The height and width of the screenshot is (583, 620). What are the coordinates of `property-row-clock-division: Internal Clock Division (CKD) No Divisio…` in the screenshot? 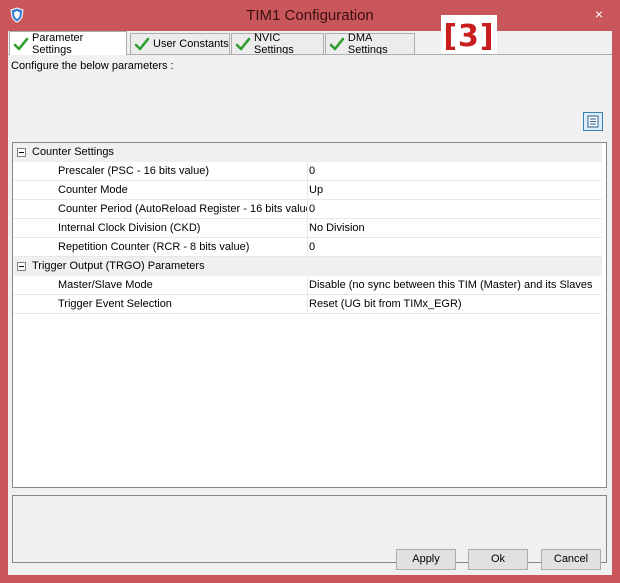 It's located at (307, 228).